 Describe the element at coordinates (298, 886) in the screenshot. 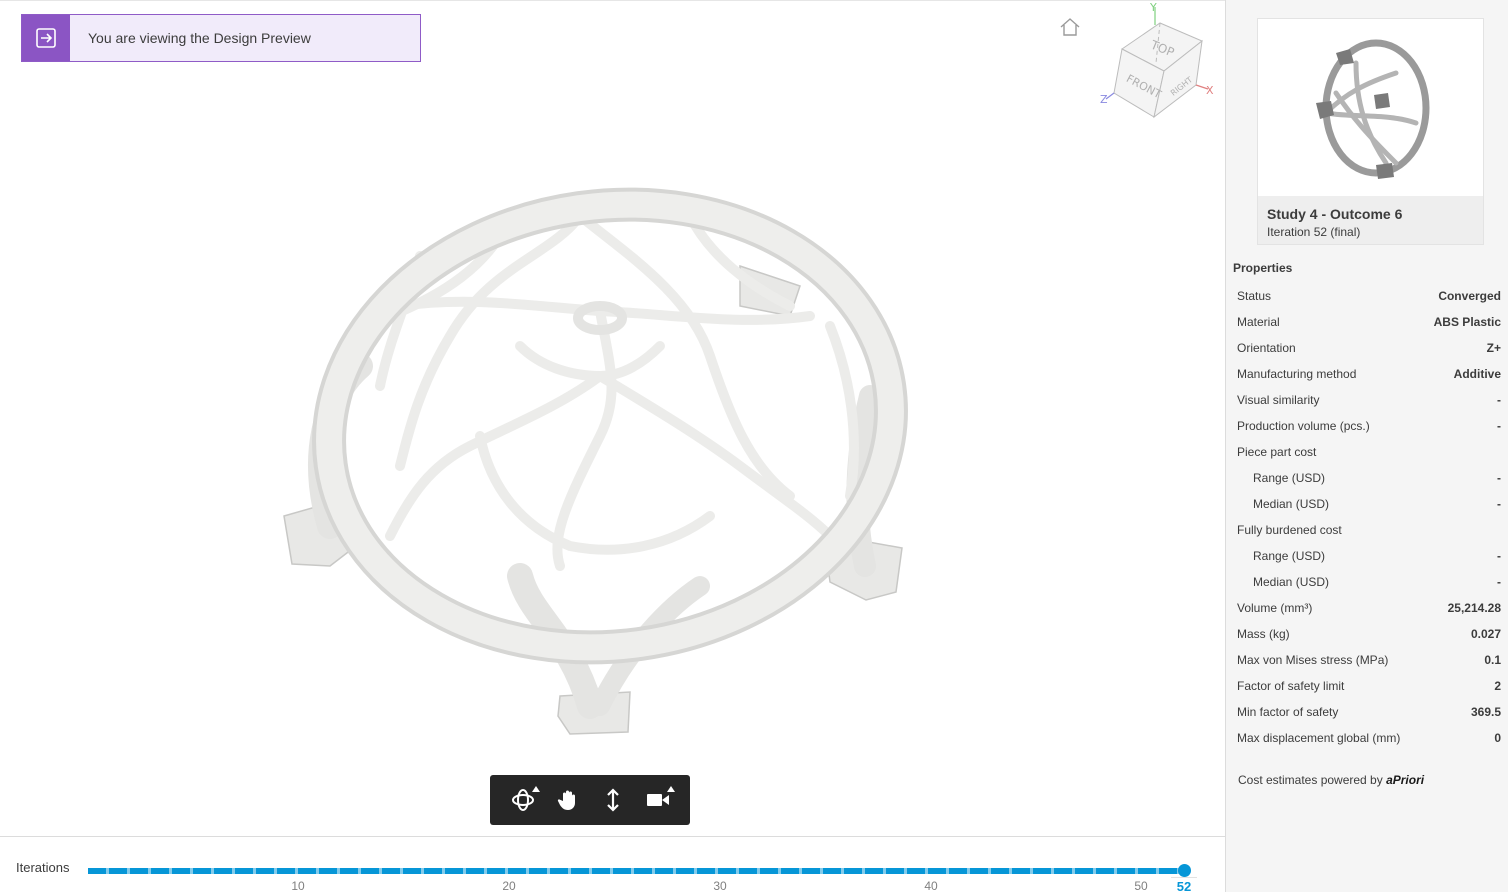

I see `tick-label: 10` at that location.